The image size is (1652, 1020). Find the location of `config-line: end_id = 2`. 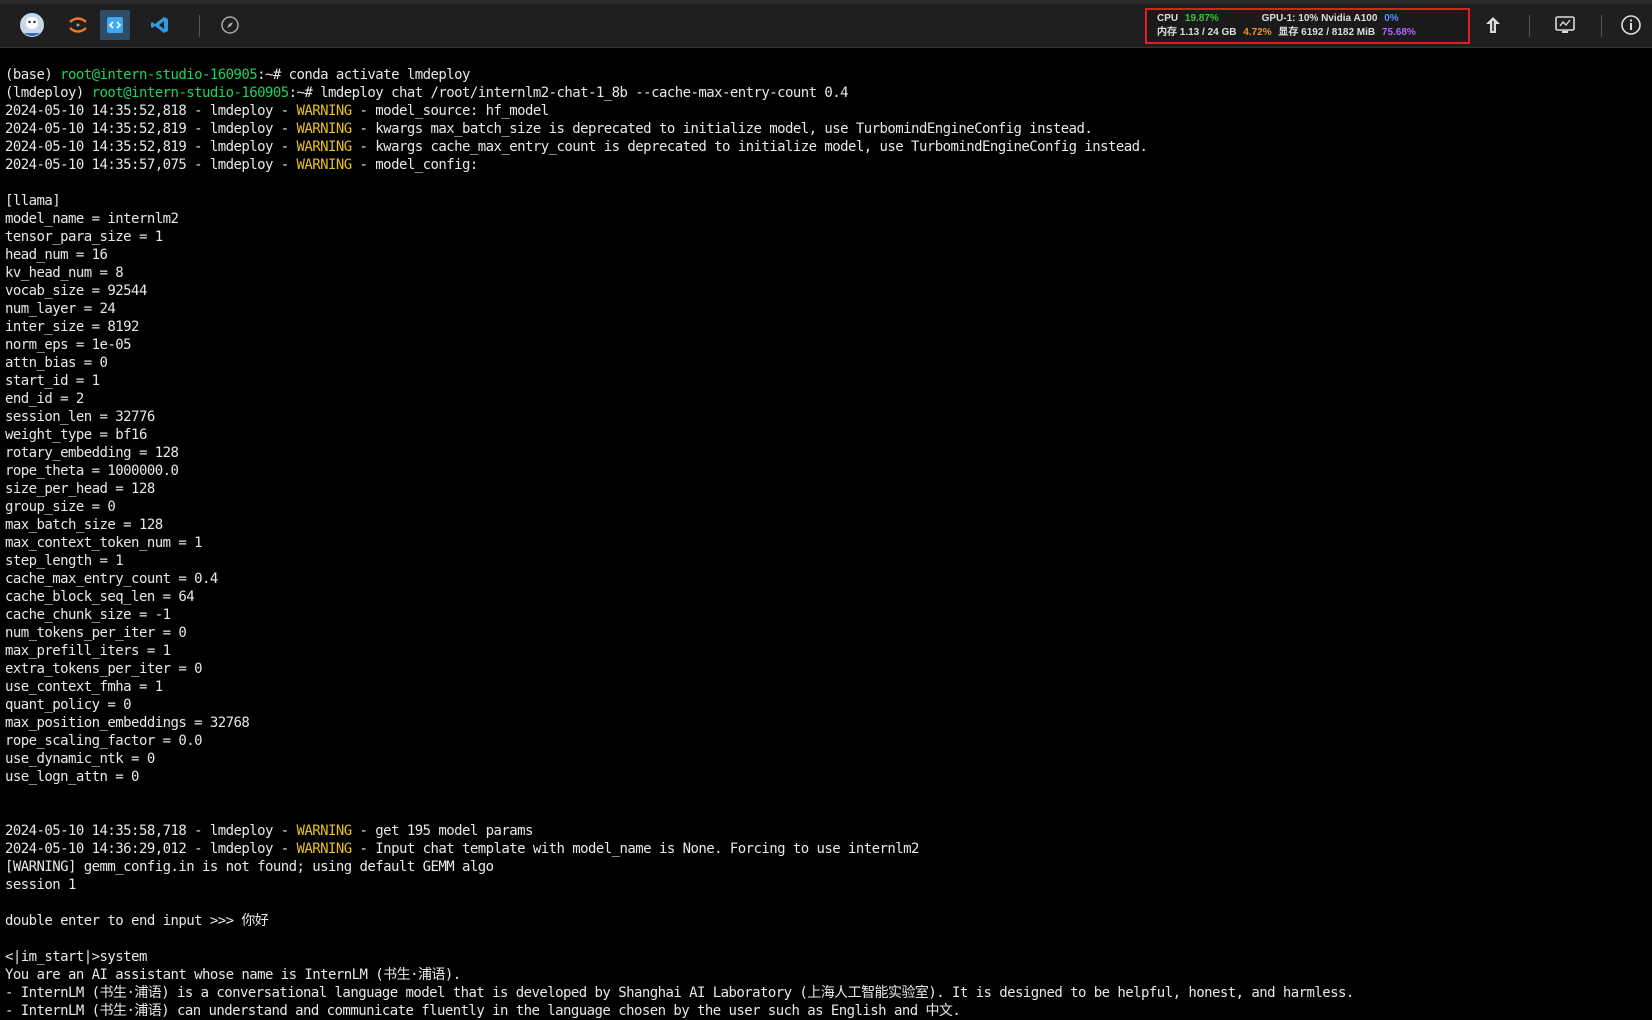

config-line: end_id = 2 is located at coordinates (44, 399).